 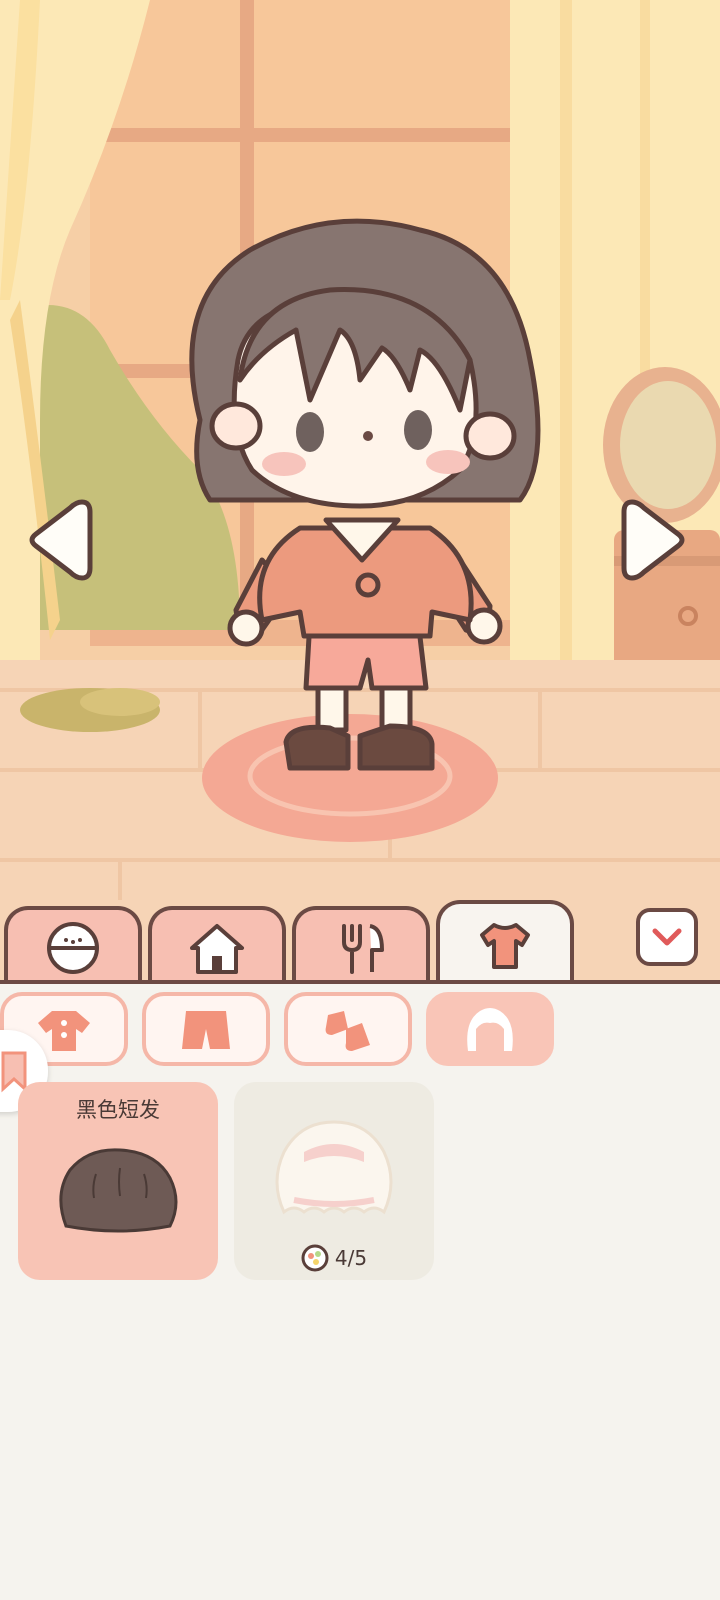 I want to click on shorts-icon, so click(x=206, y=1030).